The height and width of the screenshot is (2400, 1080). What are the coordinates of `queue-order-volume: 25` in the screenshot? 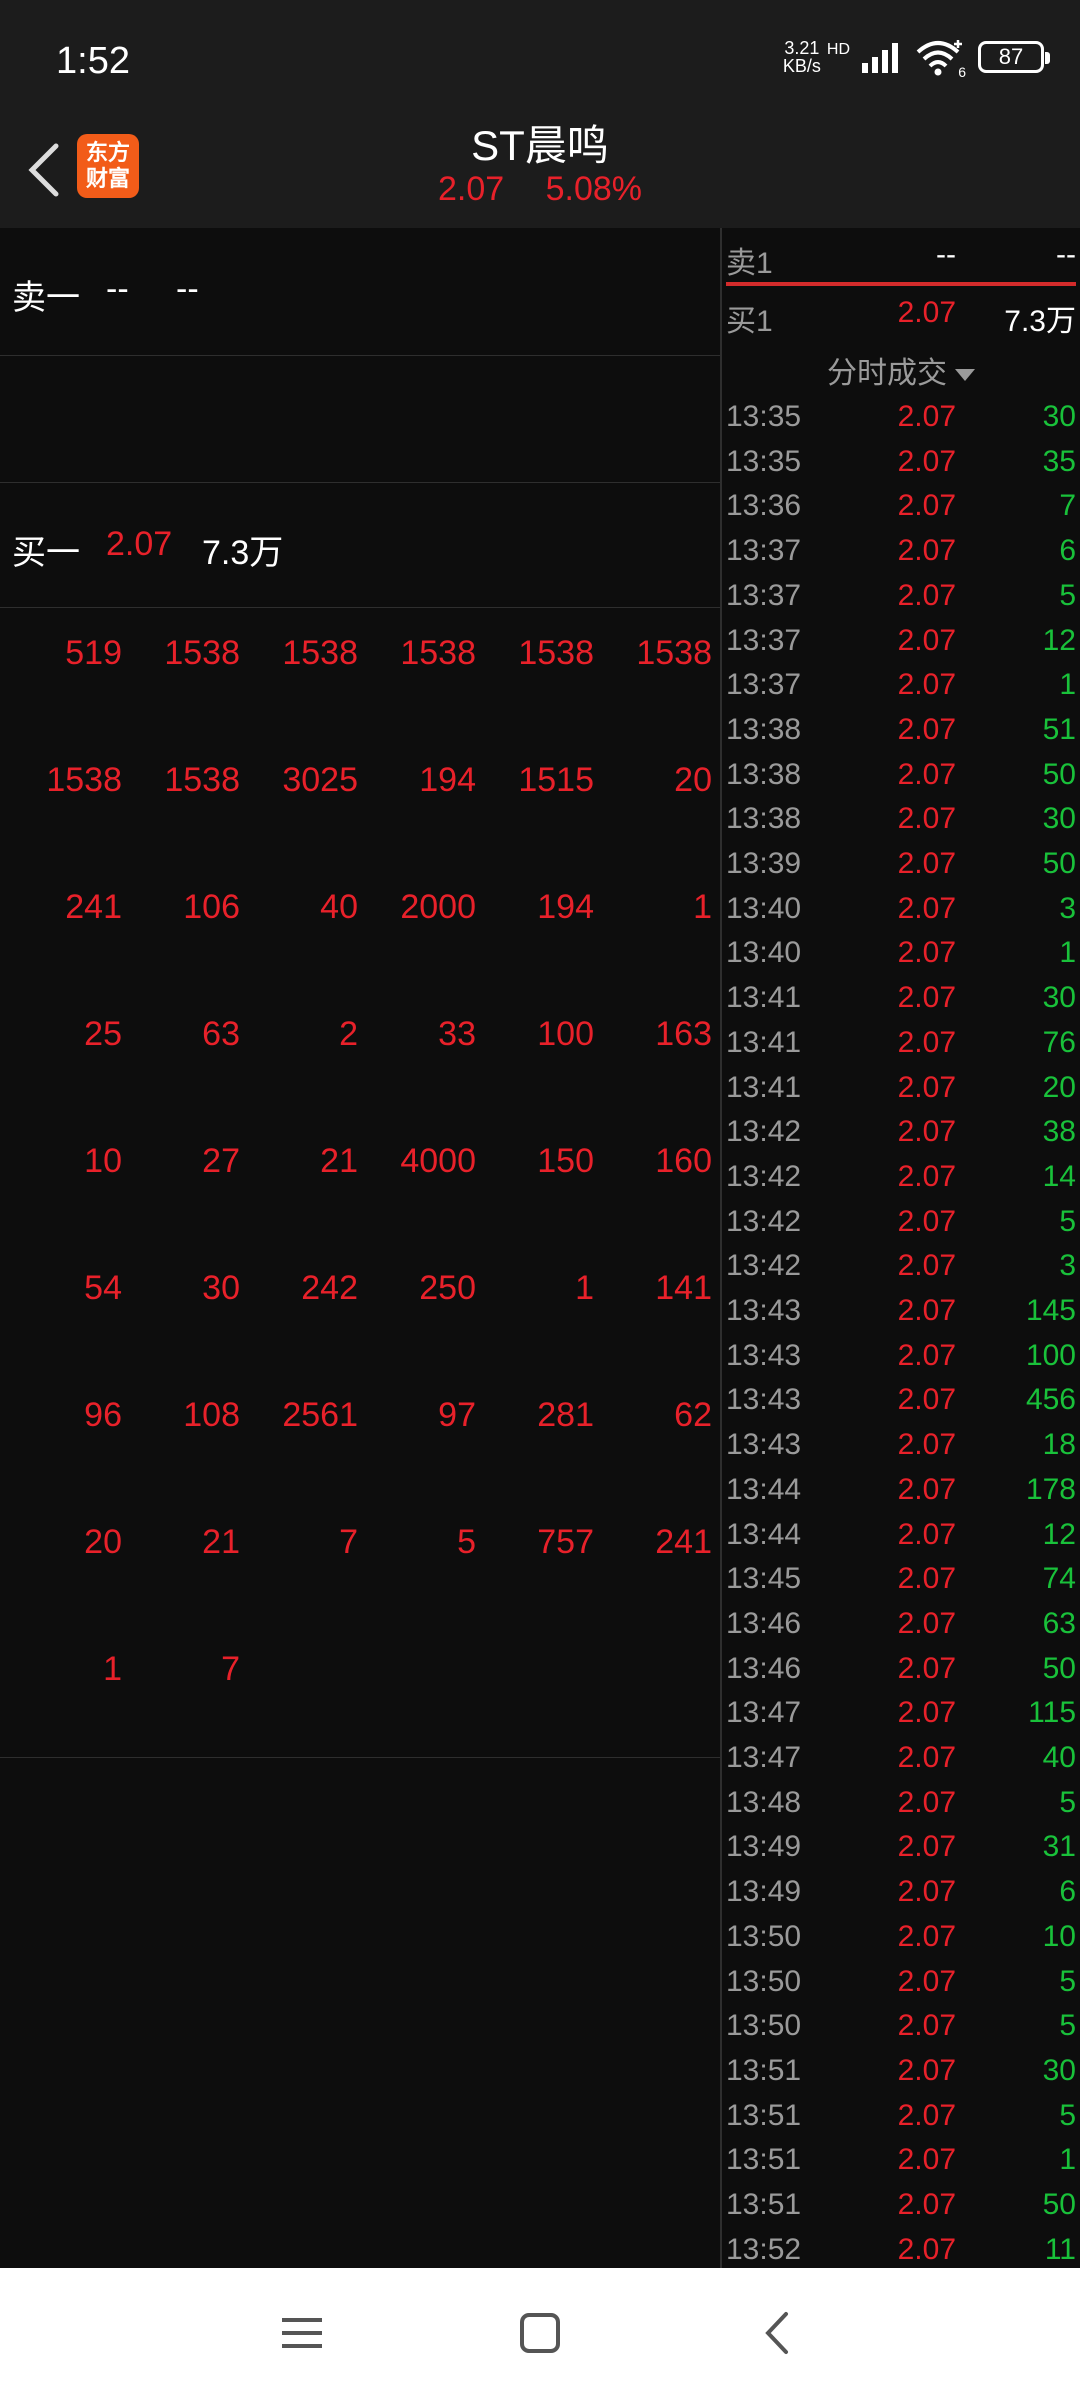 It's located at (103, 1034).